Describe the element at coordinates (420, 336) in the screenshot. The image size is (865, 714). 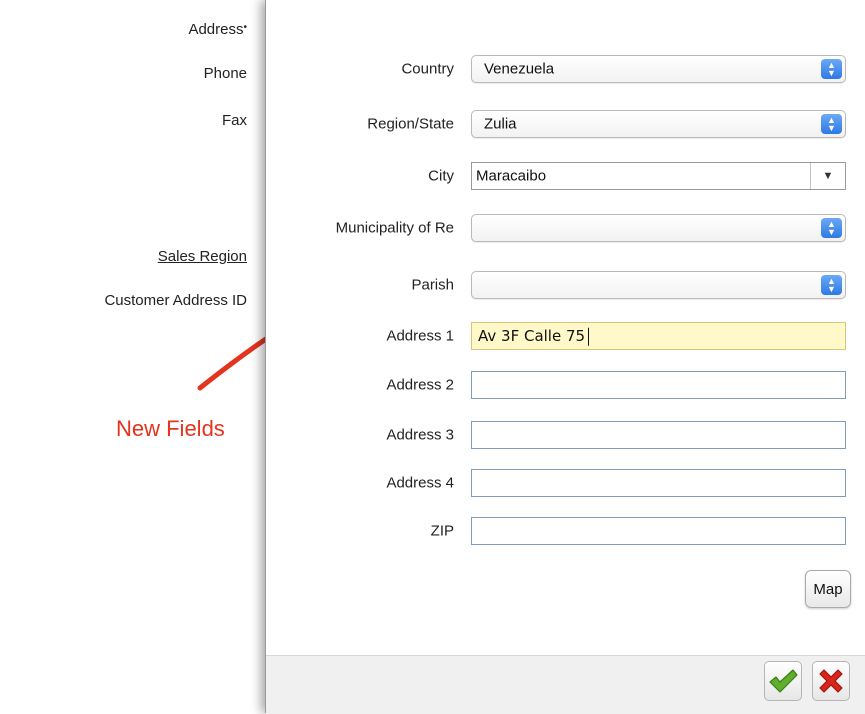
I see `address1-label: Address 1` at that location.